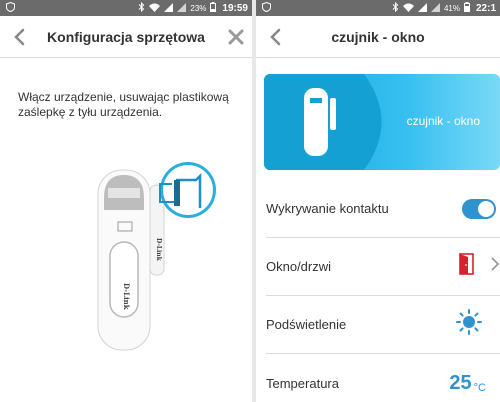 The width and height of the screenshot is (500, 402). What do you see at coordinates (469, 324) in the screenshot?
I see `sun-icon` at bounding box center [469, 324].